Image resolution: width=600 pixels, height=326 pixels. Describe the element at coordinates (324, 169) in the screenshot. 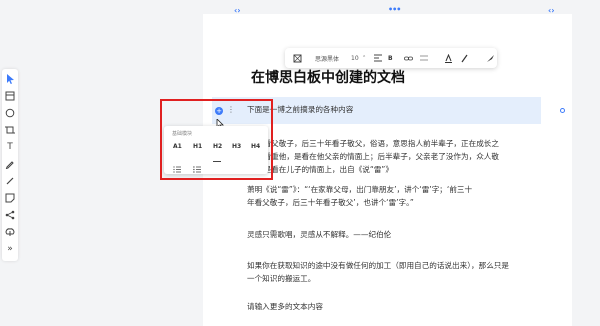

I see `paragraph-1-line-3: ，是看在儿子的情面上，出自《说“雷”》` at that location.